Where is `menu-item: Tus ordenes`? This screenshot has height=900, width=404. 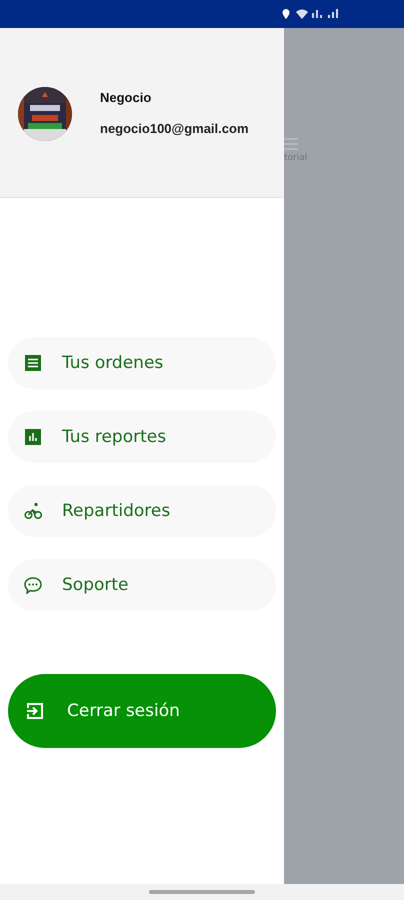 menu-item: Tus ordenes is located at coordinates (142, 363).